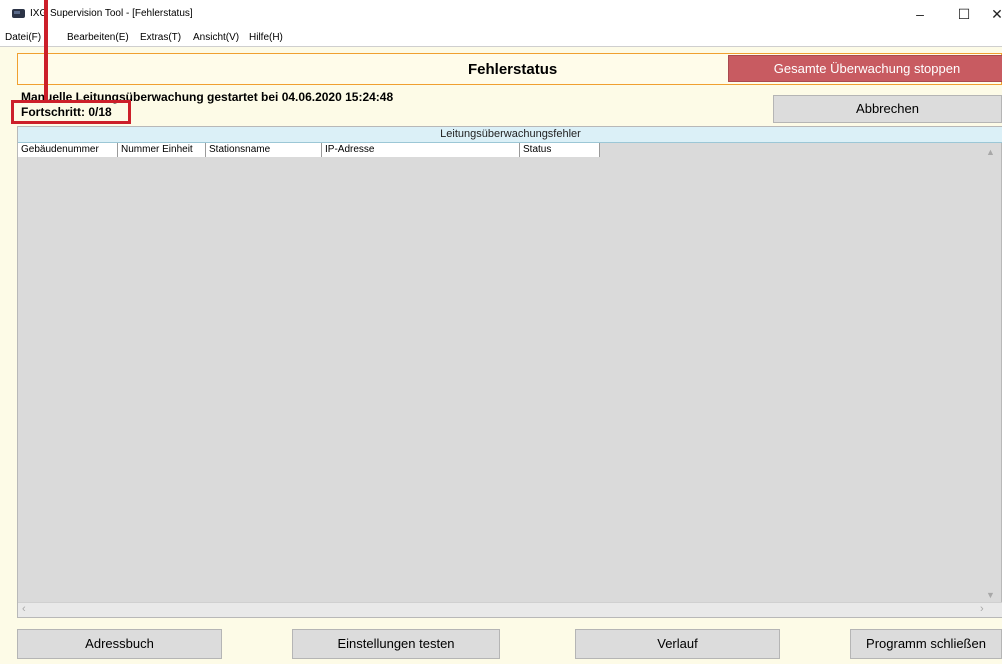 Image resolution: width=1002 pixels, height=664 pixels. What do you see at coordinates (46, 51) in the screenshot?
I see `annotation-pointer` at bounding box center [46, 51].